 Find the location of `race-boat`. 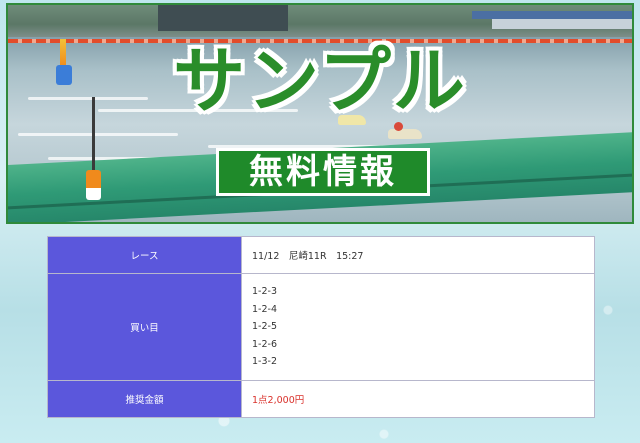

race-boat is located at coordinates (405, 130).